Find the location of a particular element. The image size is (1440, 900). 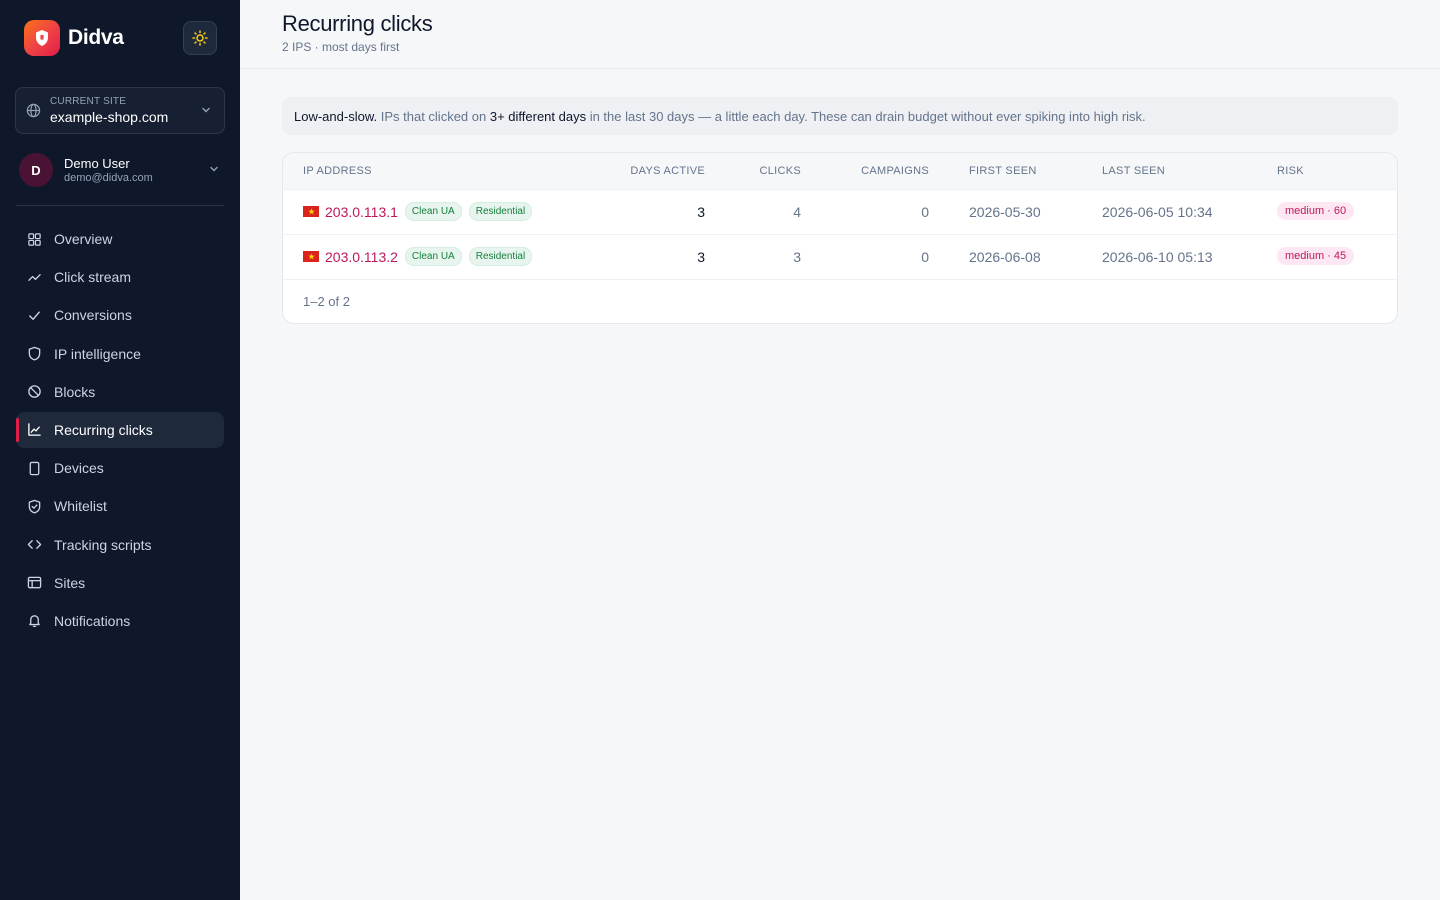

col-ip-address: IP ADDRESS is located at coordinates (337, 171).